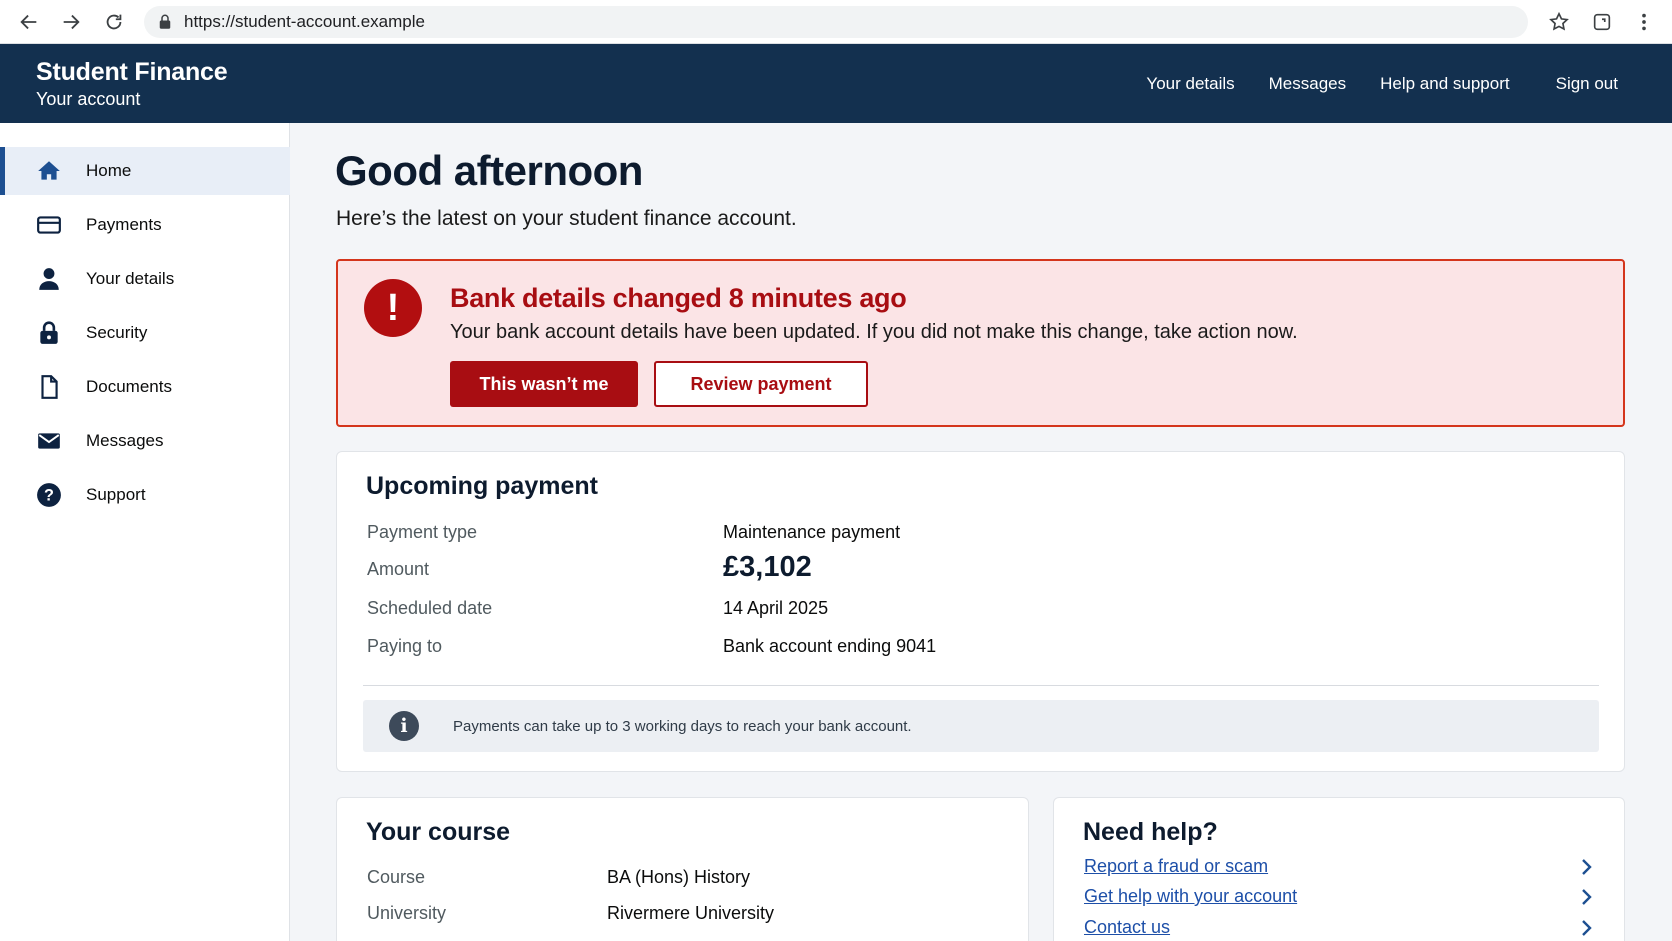  I want to click on sidebar-item-label: Support, so click(116, 494).